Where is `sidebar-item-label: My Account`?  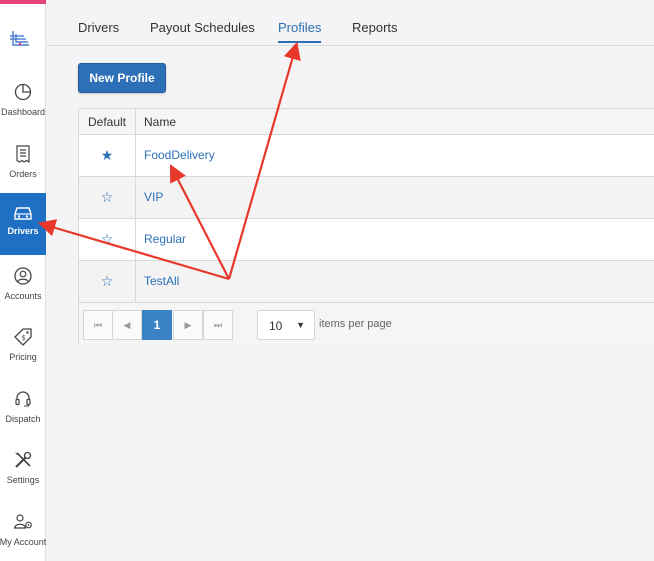
sidebar-item-label: My Account is located at coordinates (23, 542).